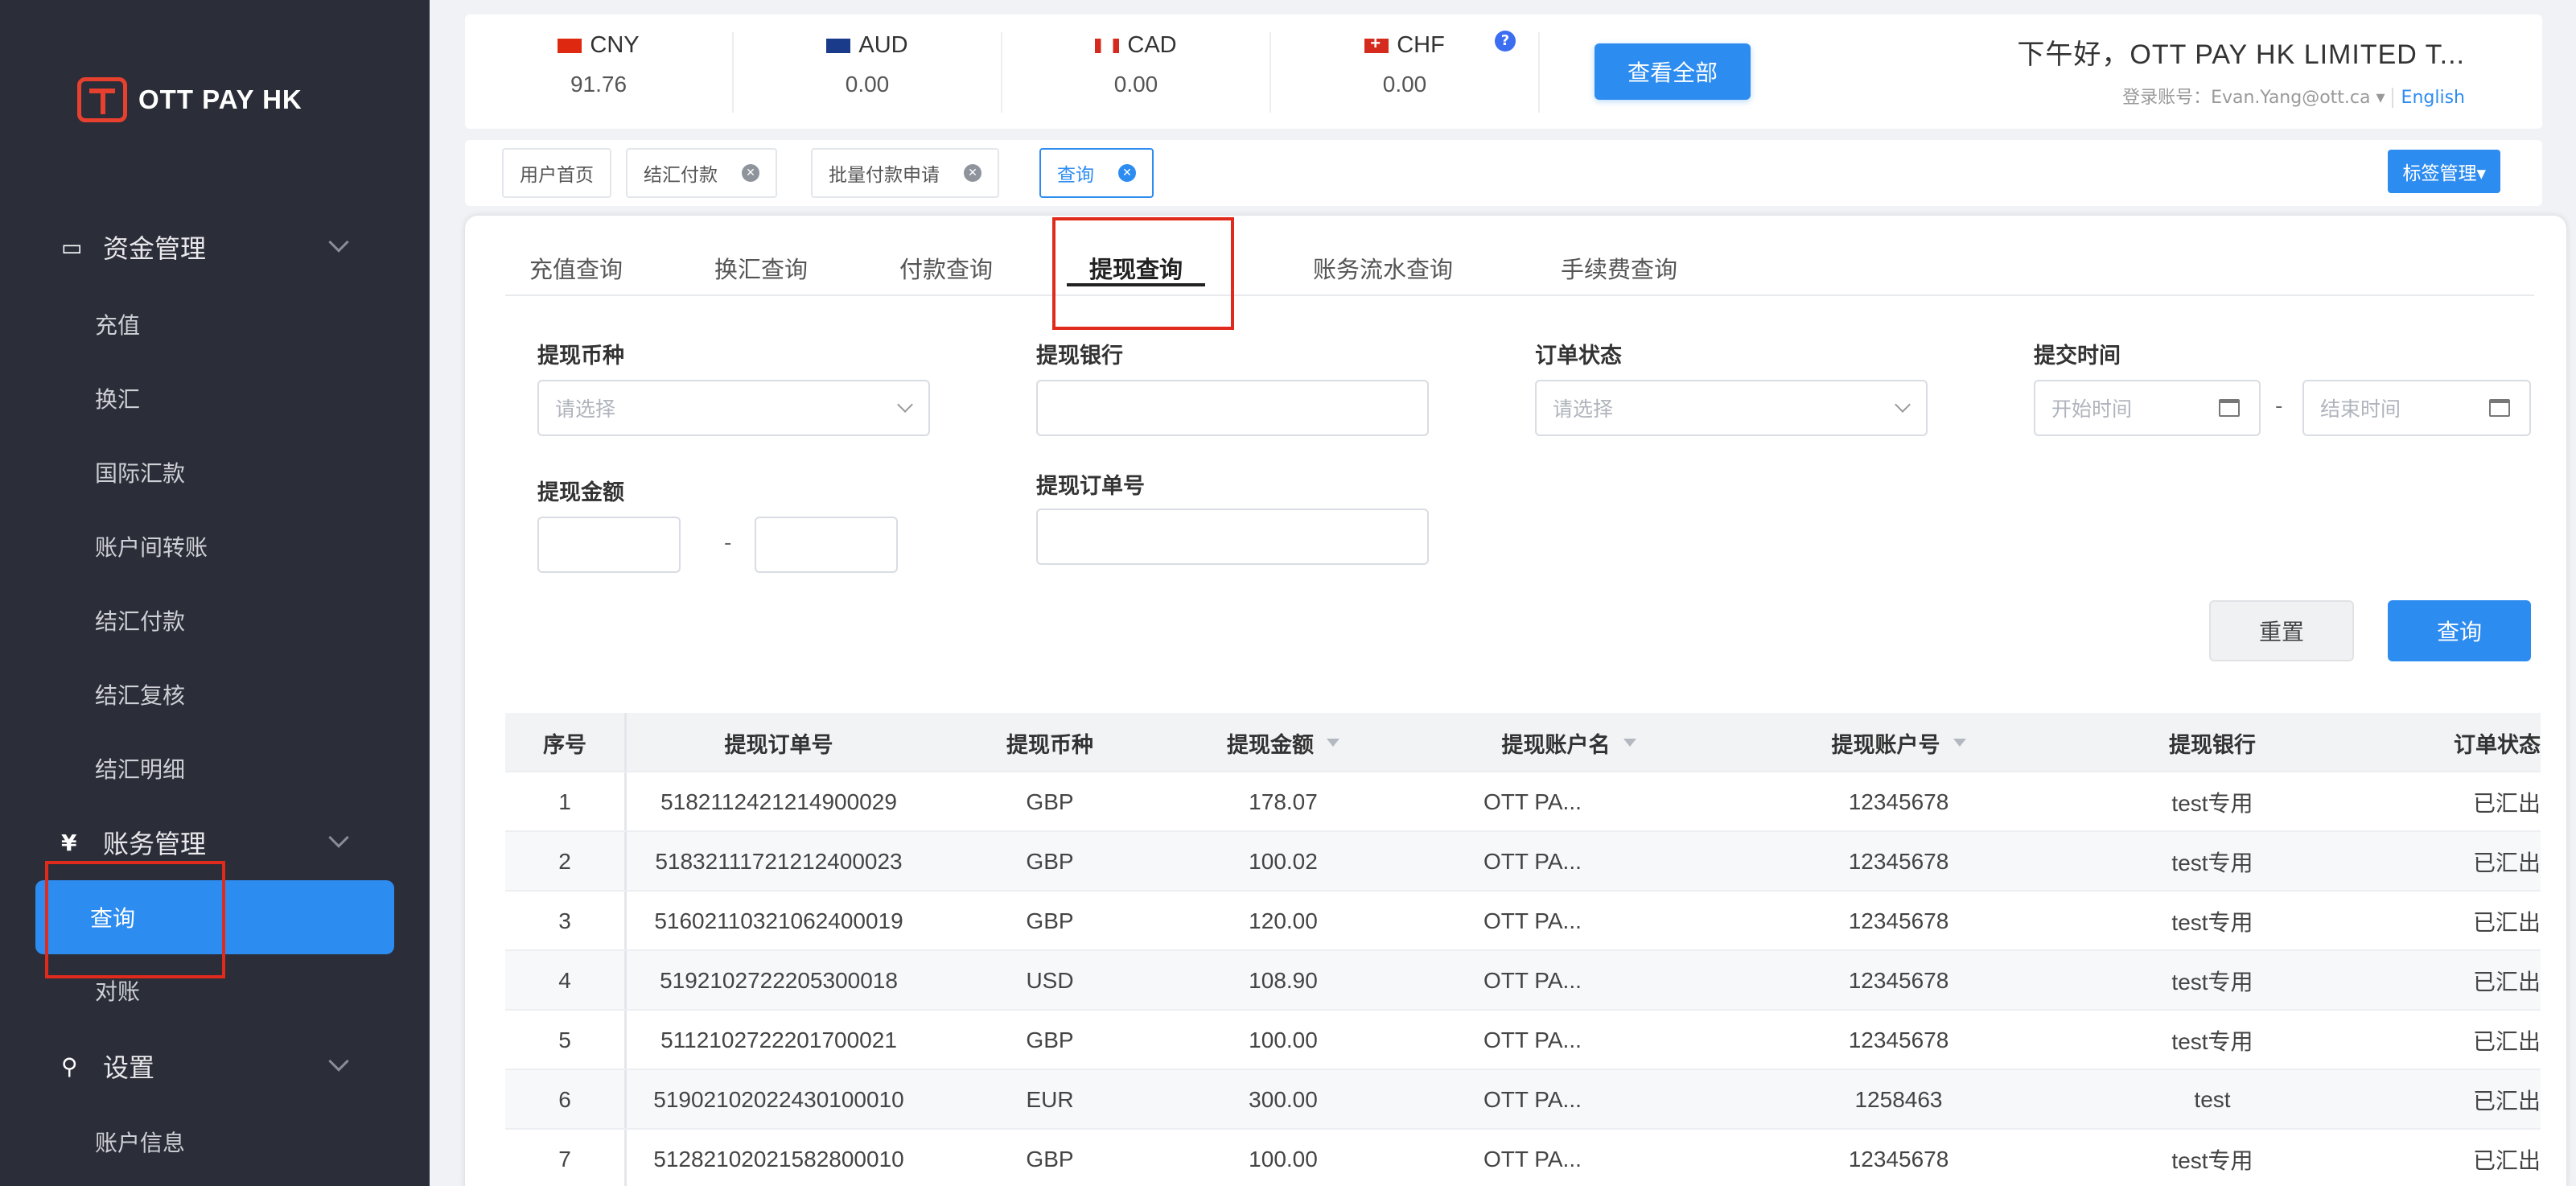 The width and height of the screenshot is (2576, 1186). What do you see at coordinates (556, 173) in the screenshot?
I see `tag-home: 用户首页` at bounding box center [556, 173].